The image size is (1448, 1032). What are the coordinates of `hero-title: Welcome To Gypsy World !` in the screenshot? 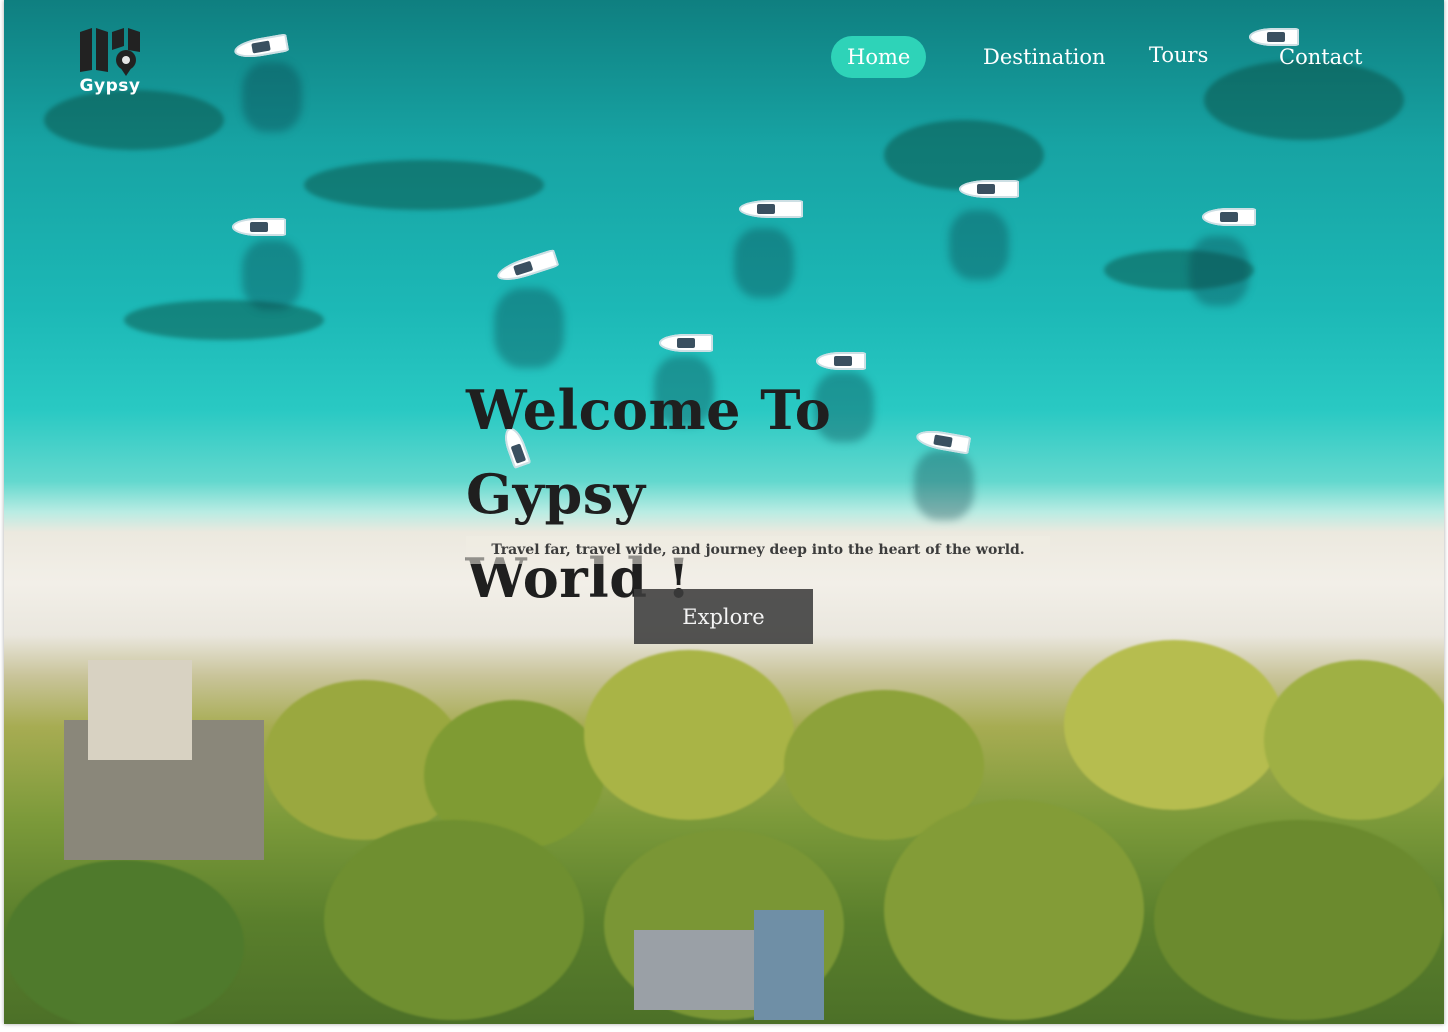 It's located at (746, 494).